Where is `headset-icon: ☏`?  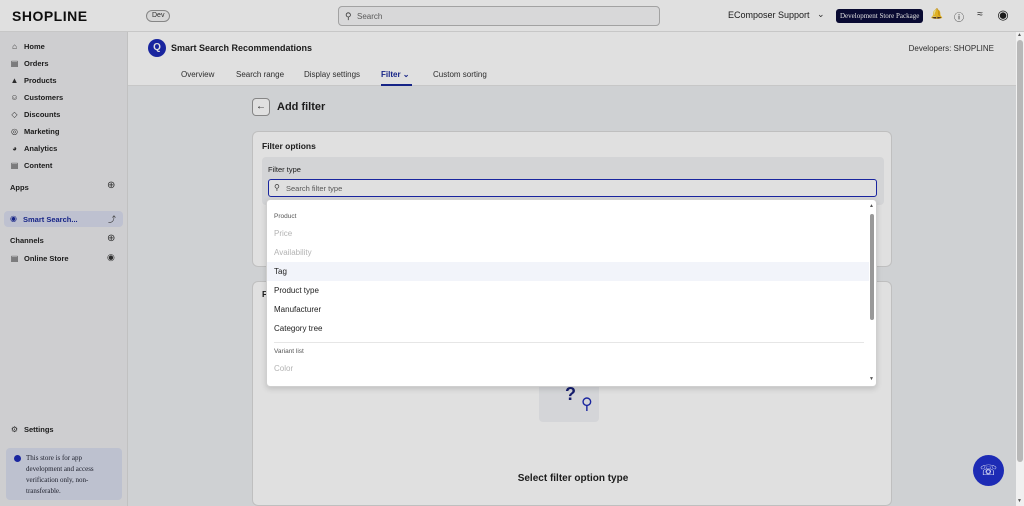 headset-icon: ☏ is located at coordinates (988, 470).